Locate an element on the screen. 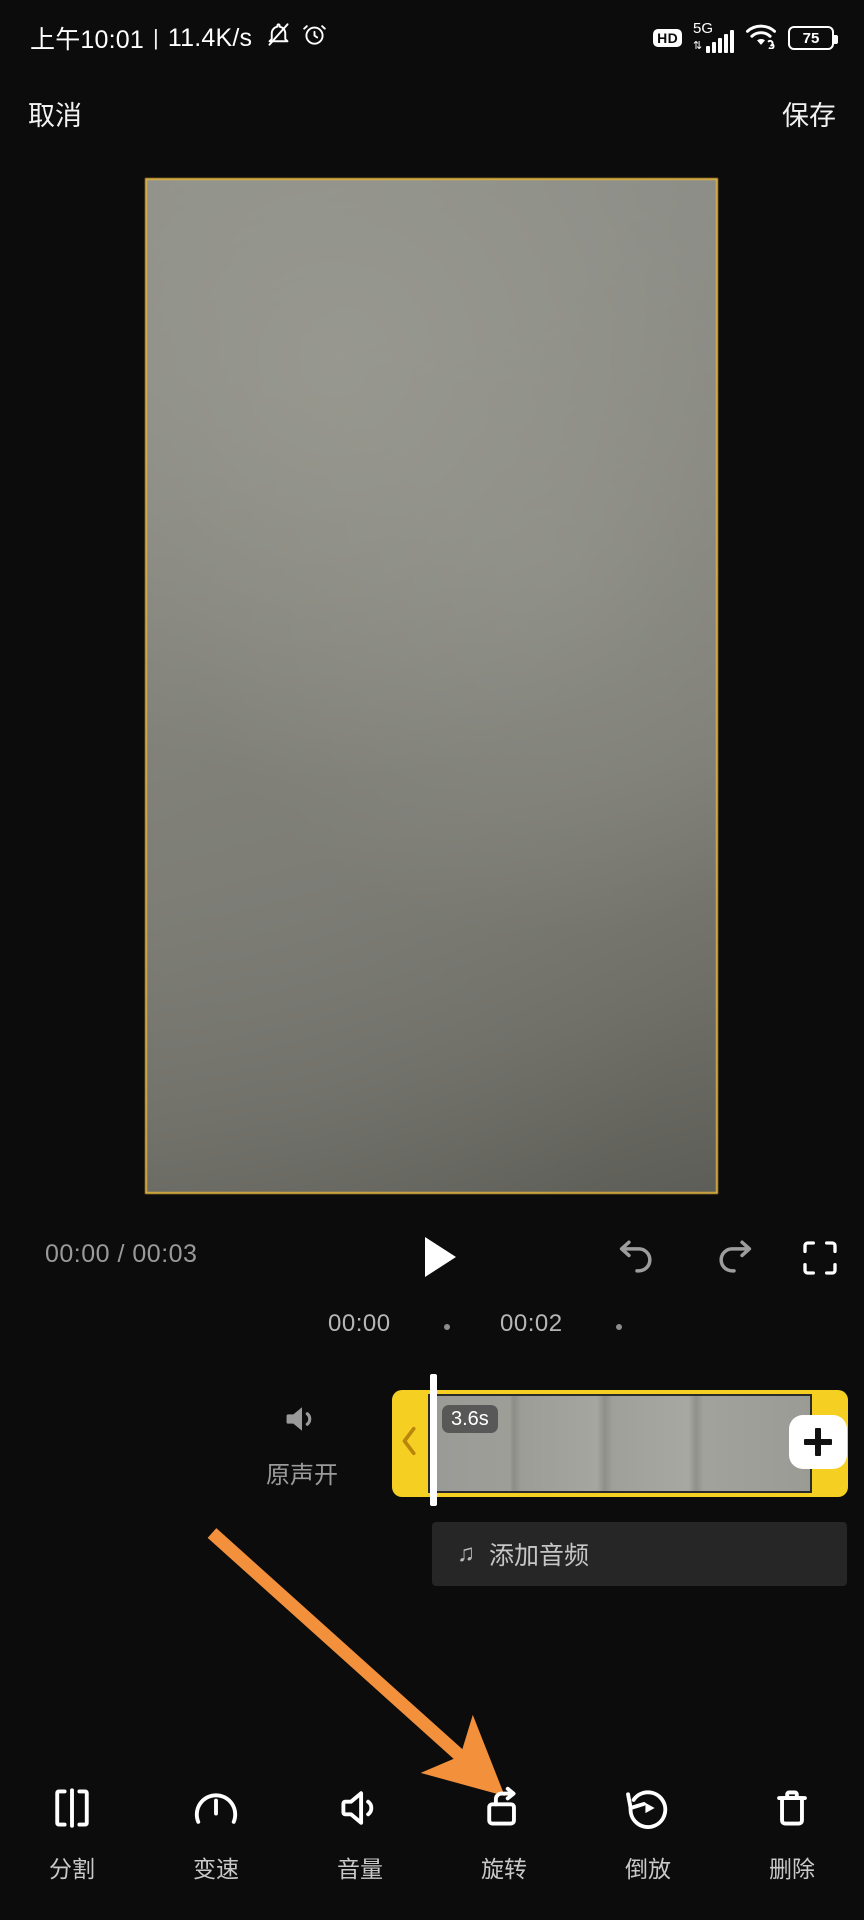  timeline-track-row: 原声开 3.6s is located at coordinates (432, 1440).